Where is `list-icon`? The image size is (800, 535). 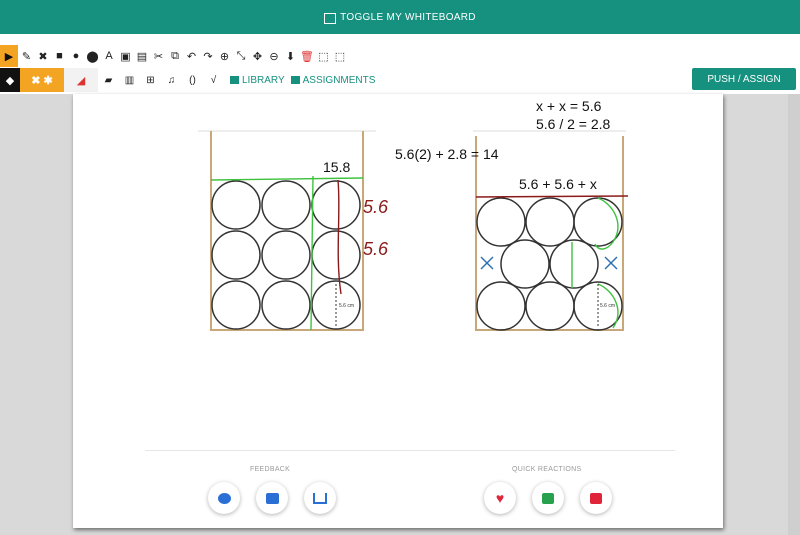
list-icon is located at coordinates (272, 498).